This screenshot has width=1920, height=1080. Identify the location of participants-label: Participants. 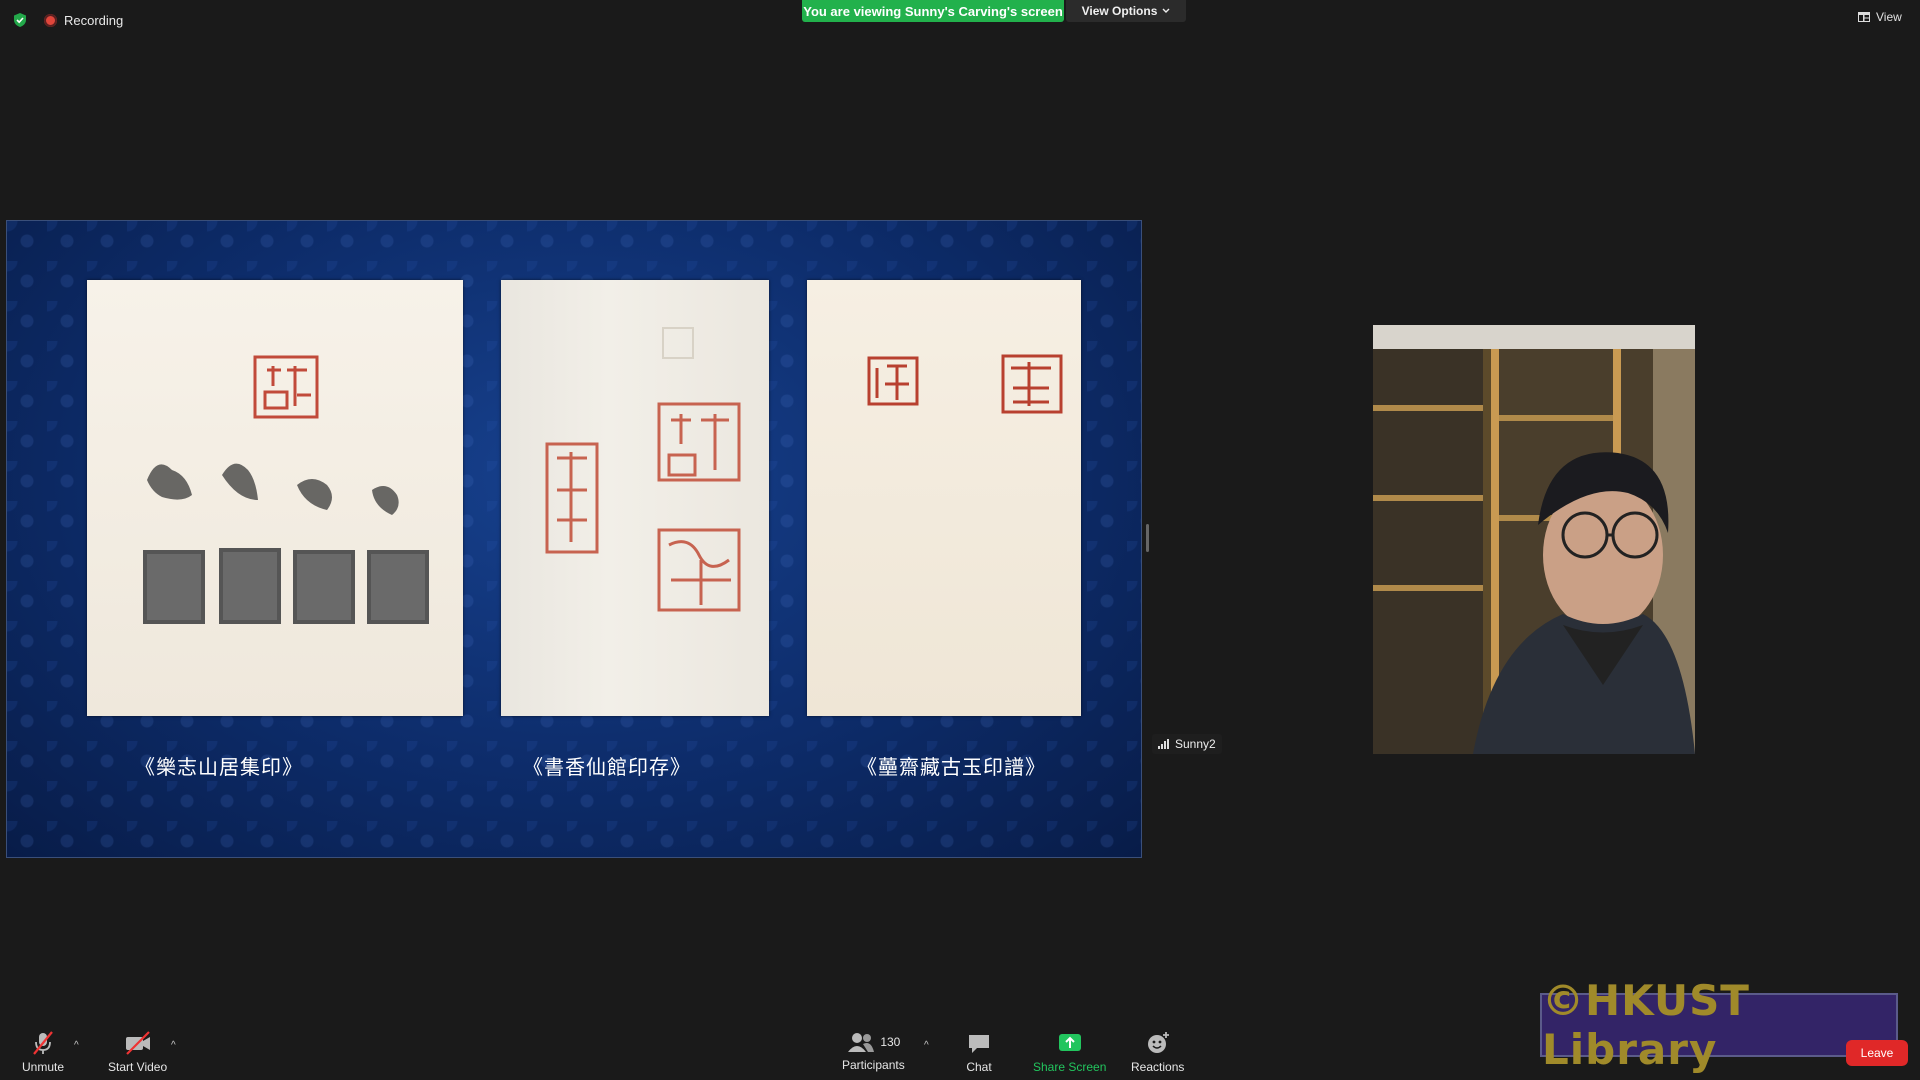
(873, 1065).